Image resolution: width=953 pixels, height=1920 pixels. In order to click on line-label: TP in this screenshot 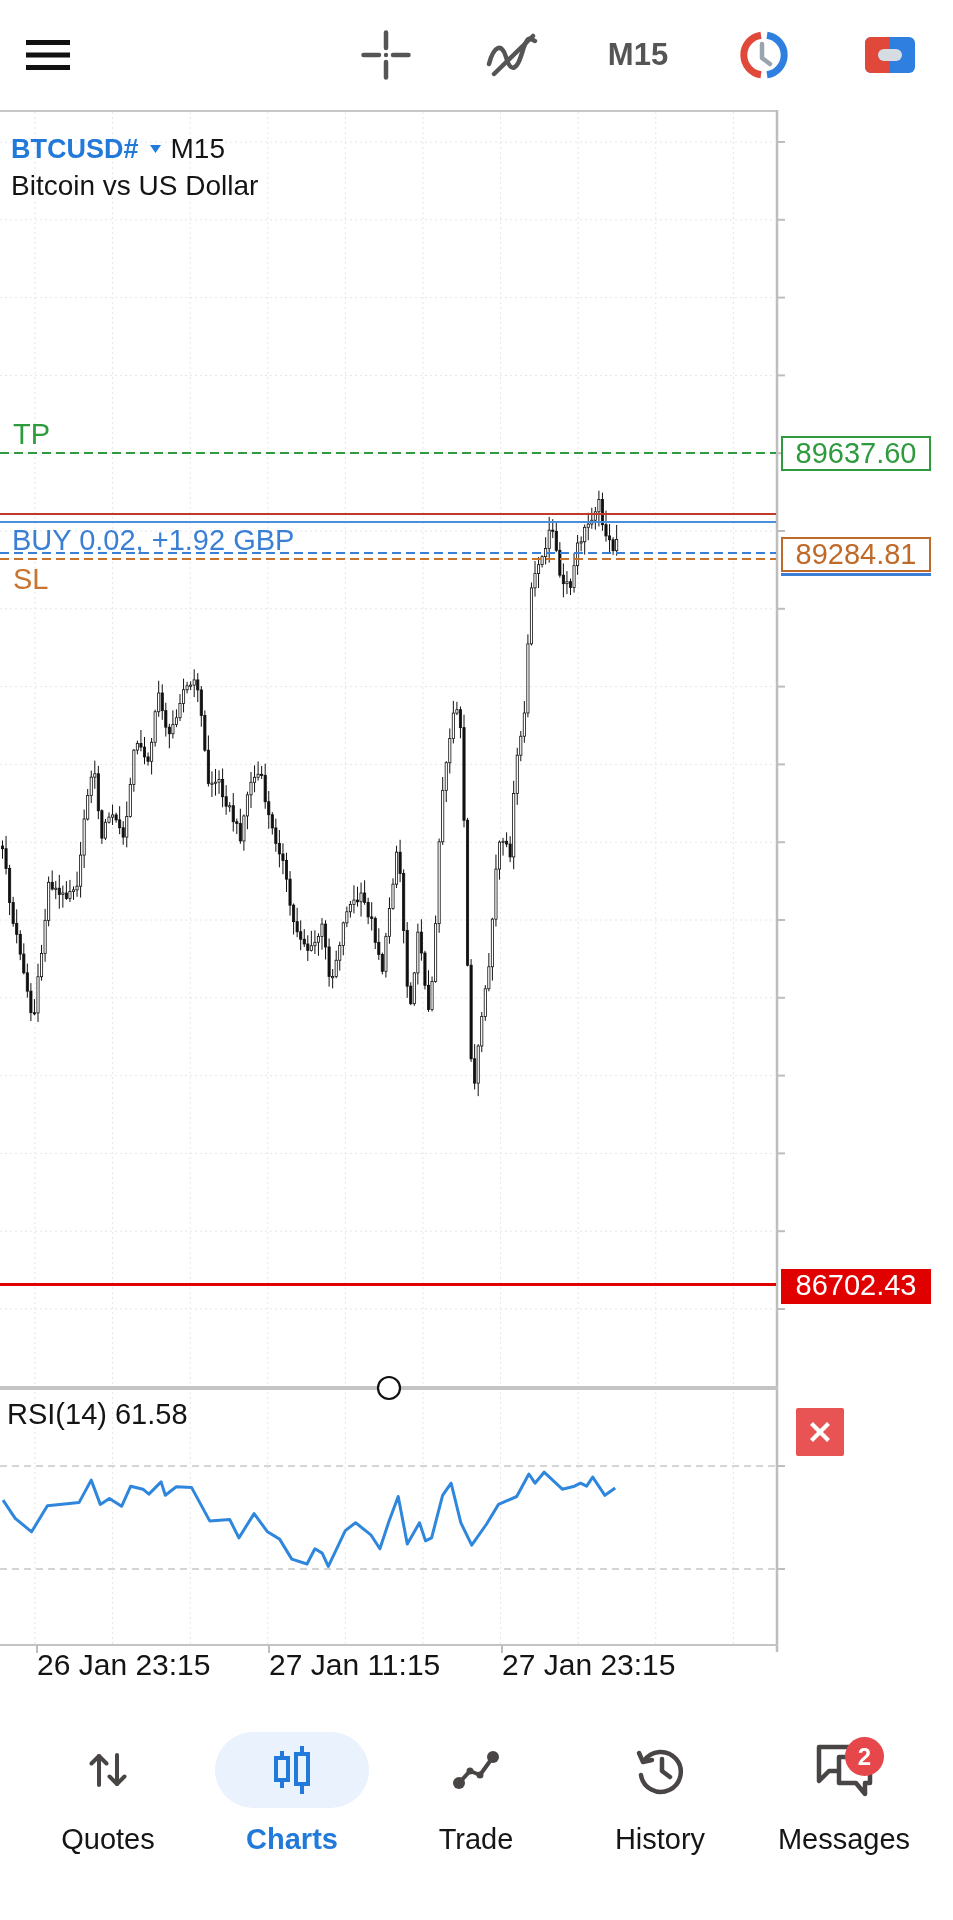, I will do `click(32, 434)`.